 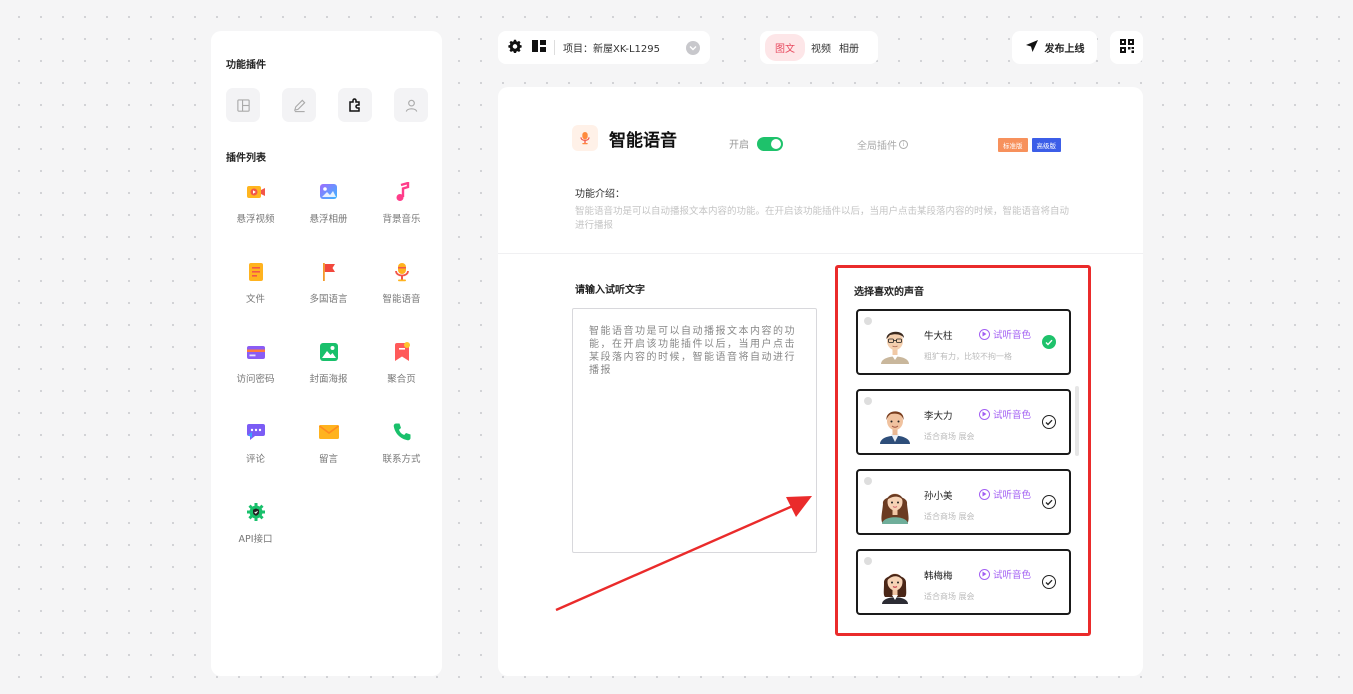 I want to click on plugin-smart-voice: 智能语音, so click(x=401, y=301).